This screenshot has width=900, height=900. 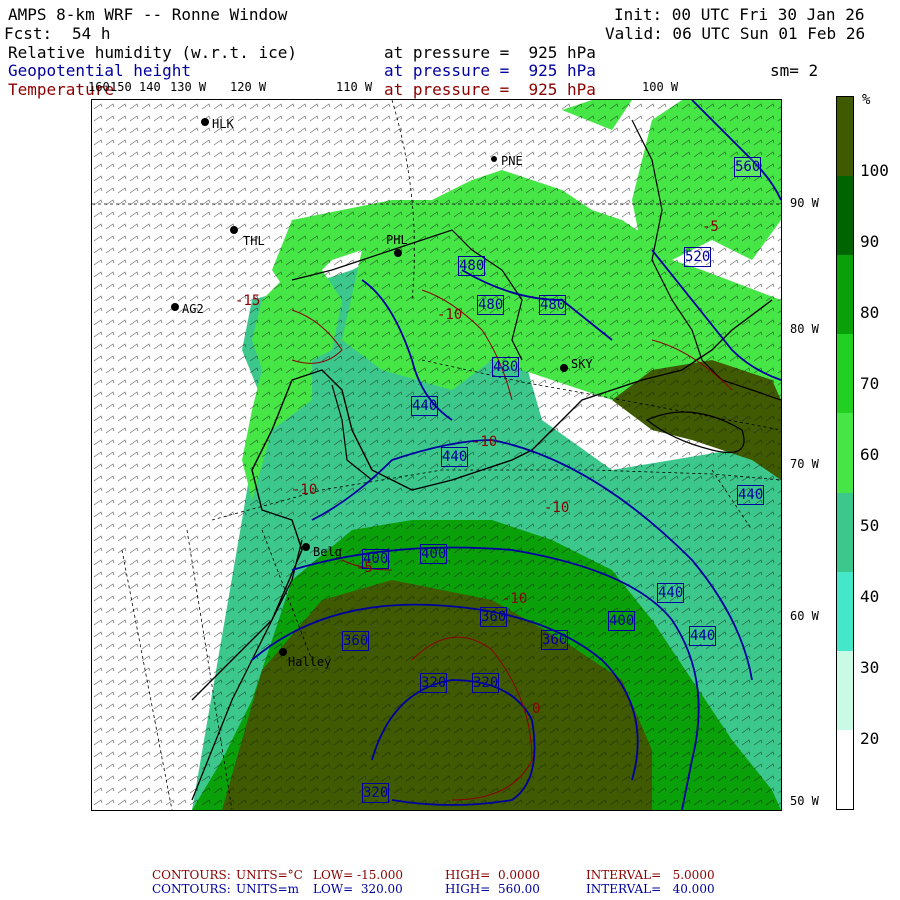 What do you see at coordinates (804, 616) in the screenshot?
I see `lat-label-60: 60 W` at bounding box center [804, 616].